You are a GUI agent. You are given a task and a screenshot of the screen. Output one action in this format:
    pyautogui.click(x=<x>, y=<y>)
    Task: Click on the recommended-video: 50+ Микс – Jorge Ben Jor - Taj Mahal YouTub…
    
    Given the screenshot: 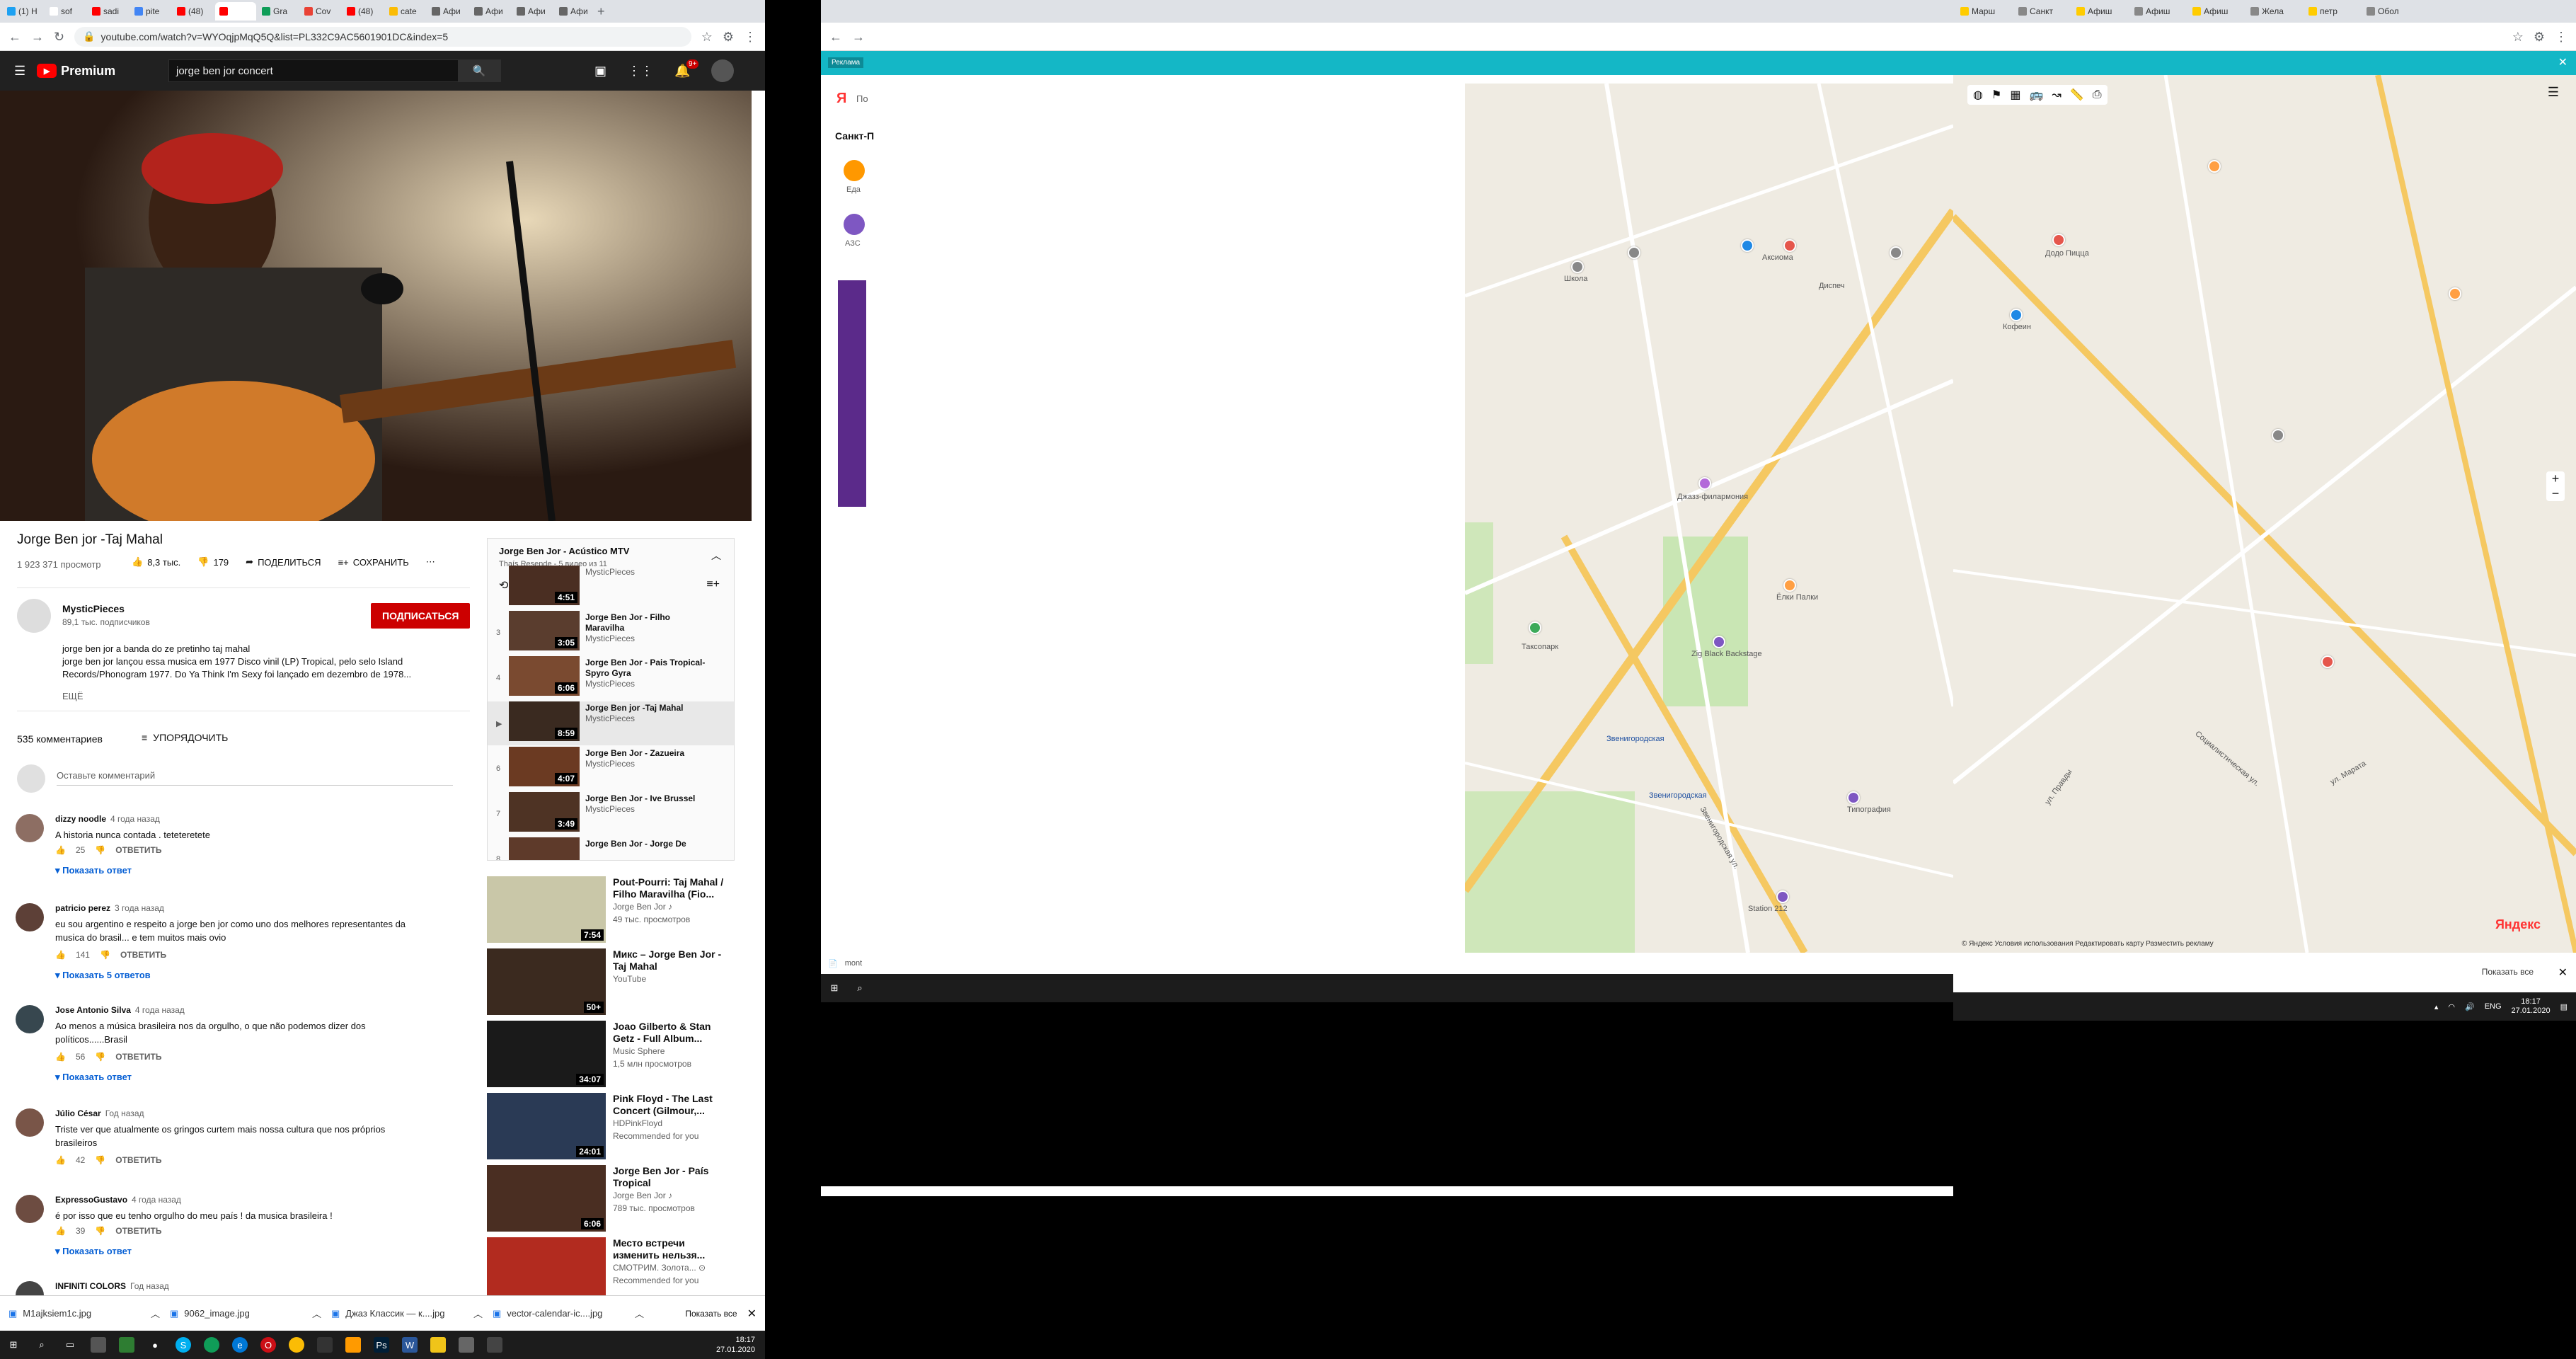 What is the action you would take?
    pyautogui.click(x=614, y=981)
    